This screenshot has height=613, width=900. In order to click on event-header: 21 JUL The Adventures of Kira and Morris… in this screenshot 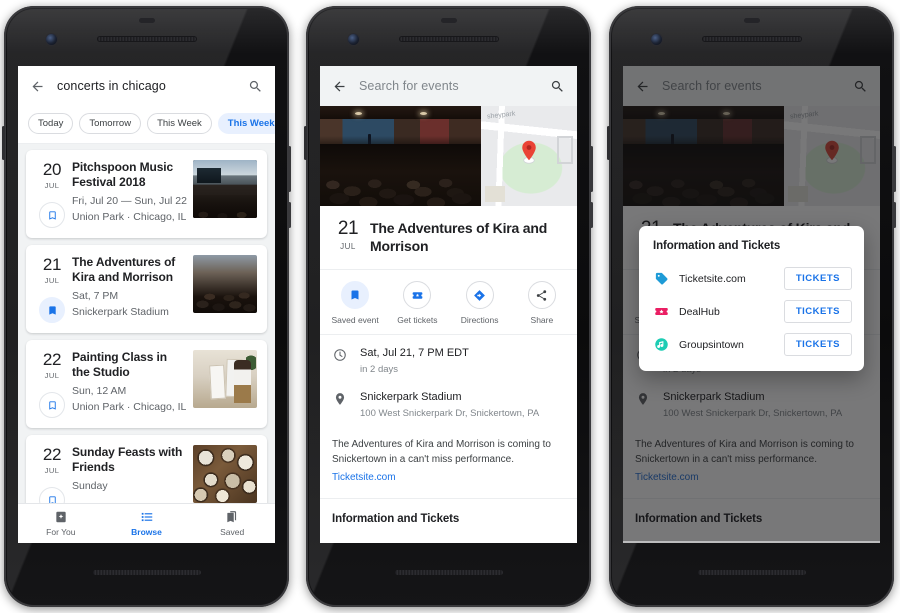, I will do `click(448, 238)`.